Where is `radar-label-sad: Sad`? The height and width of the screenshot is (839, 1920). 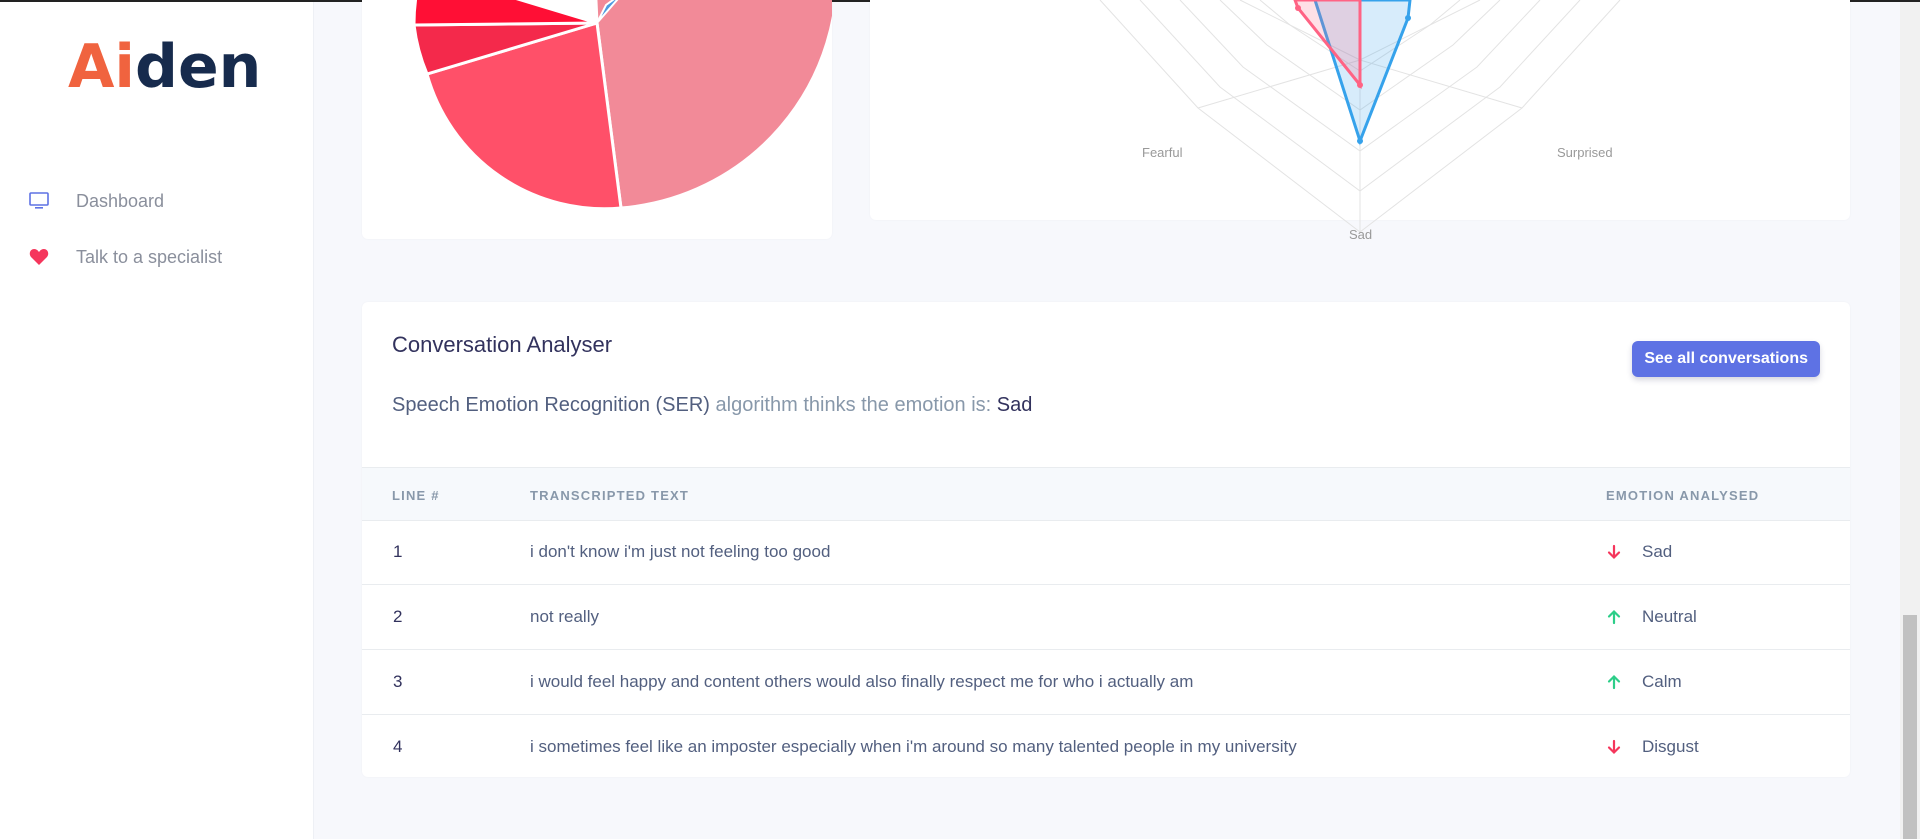
radar-label-sad: Sad is located at coordinates (1360, 234).